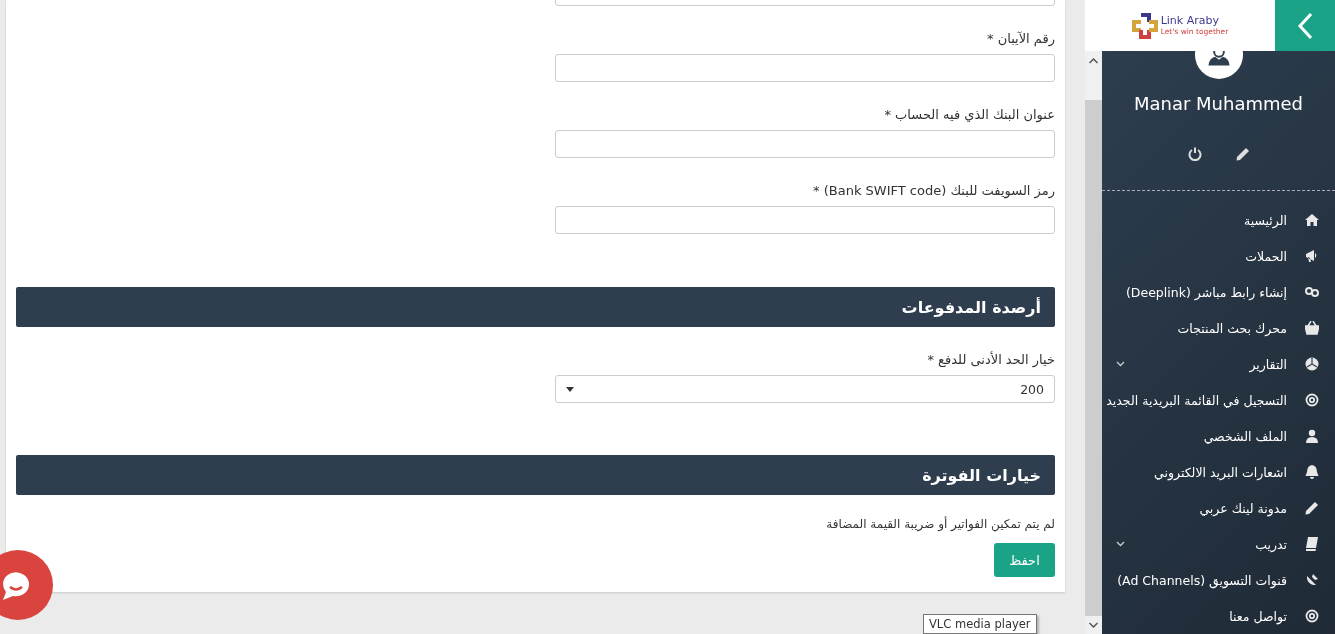 The width and height of the screenshot is (1335, 634). Describe the element at coordinates (980, 624) in the screenshot. I see `tooltip: VLC media player` at that location.